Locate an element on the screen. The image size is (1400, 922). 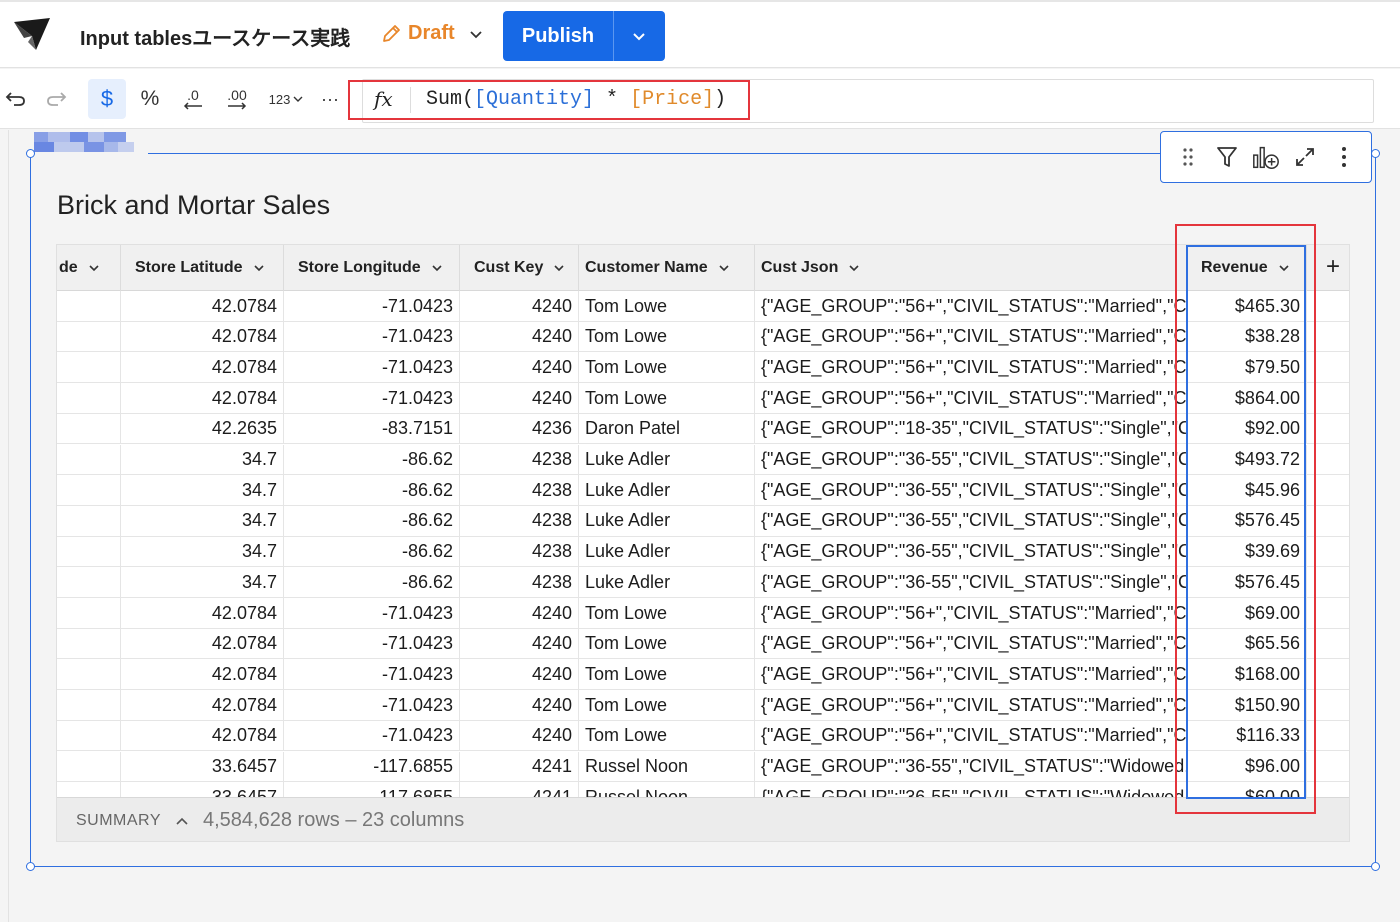
cell-store-latitude: 33.6457 is located at coordinates (202, 789).